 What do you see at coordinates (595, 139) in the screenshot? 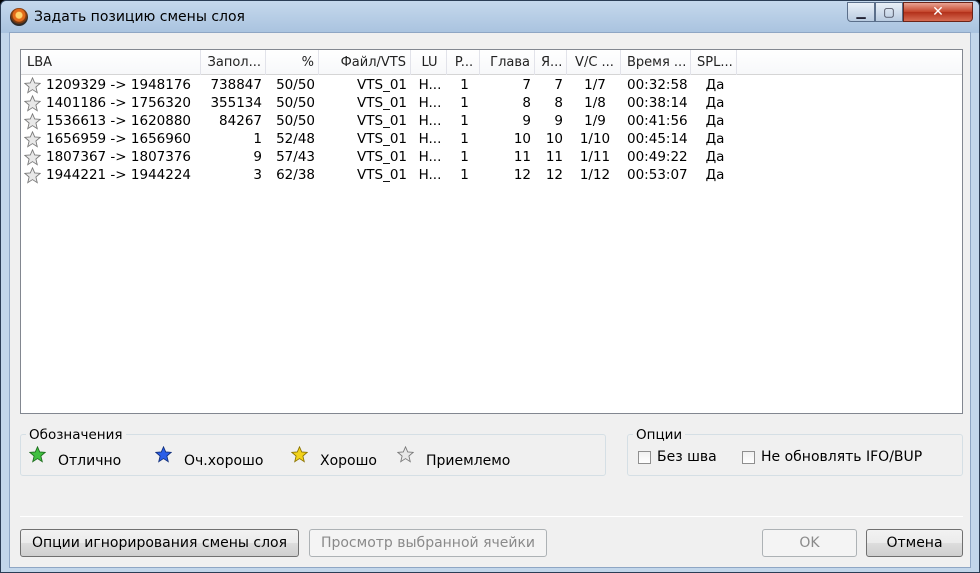
I see `cell-vc: 1/10` at bounding box center [595, 139].